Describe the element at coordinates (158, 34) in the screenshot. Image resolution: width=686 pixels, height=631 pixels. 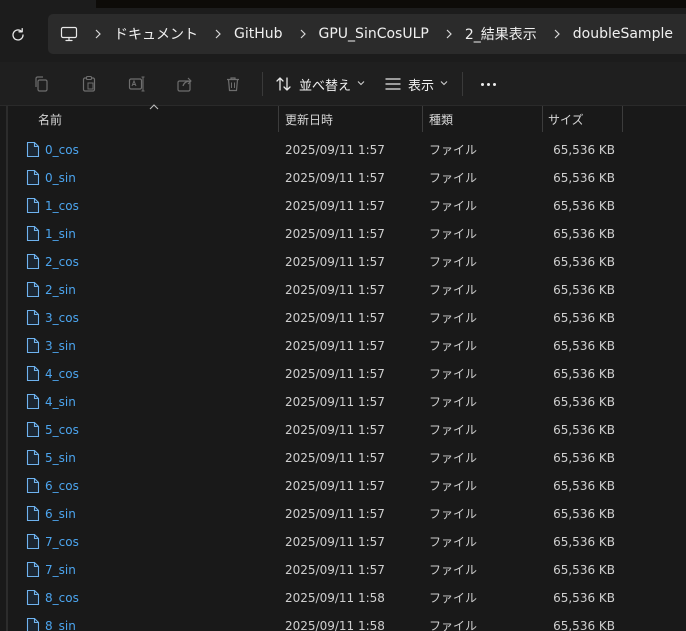
I see `breadcrumb-documents: ドキュメント` at that location.